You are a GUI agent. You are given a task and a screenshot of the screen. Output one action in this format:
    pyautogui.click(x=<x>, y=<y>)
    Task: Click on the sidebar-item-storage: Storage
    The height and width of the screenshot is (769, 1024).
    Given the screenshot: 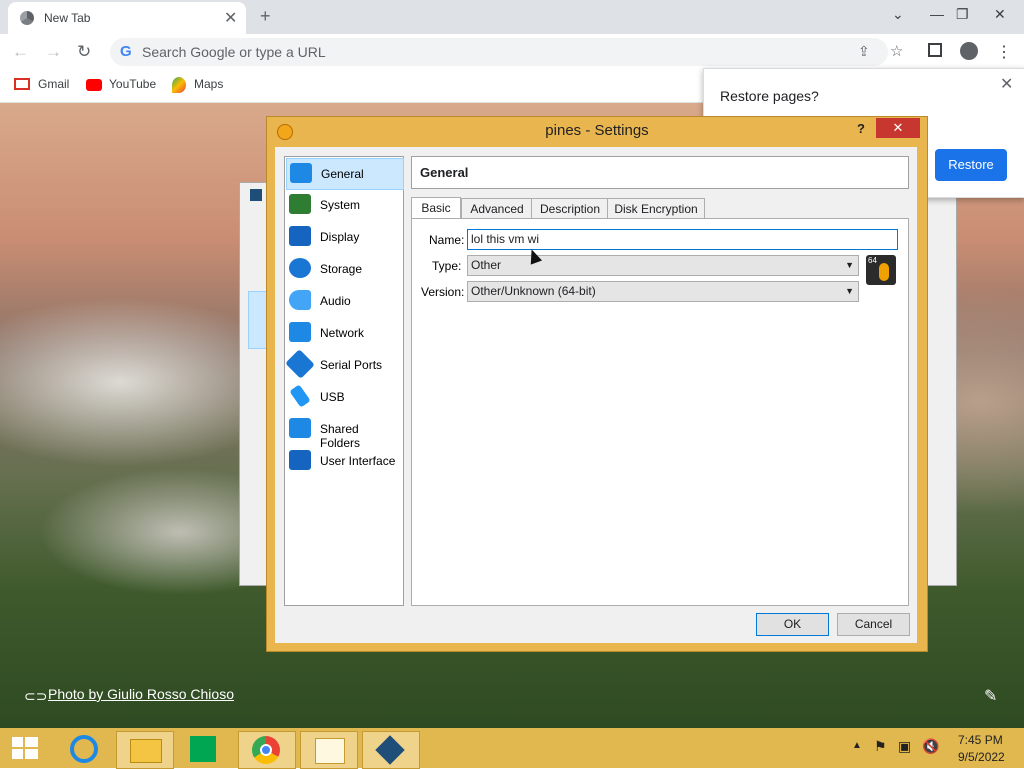 What is the action you would take?
    pyautogui.click(x=344, y=269)
    